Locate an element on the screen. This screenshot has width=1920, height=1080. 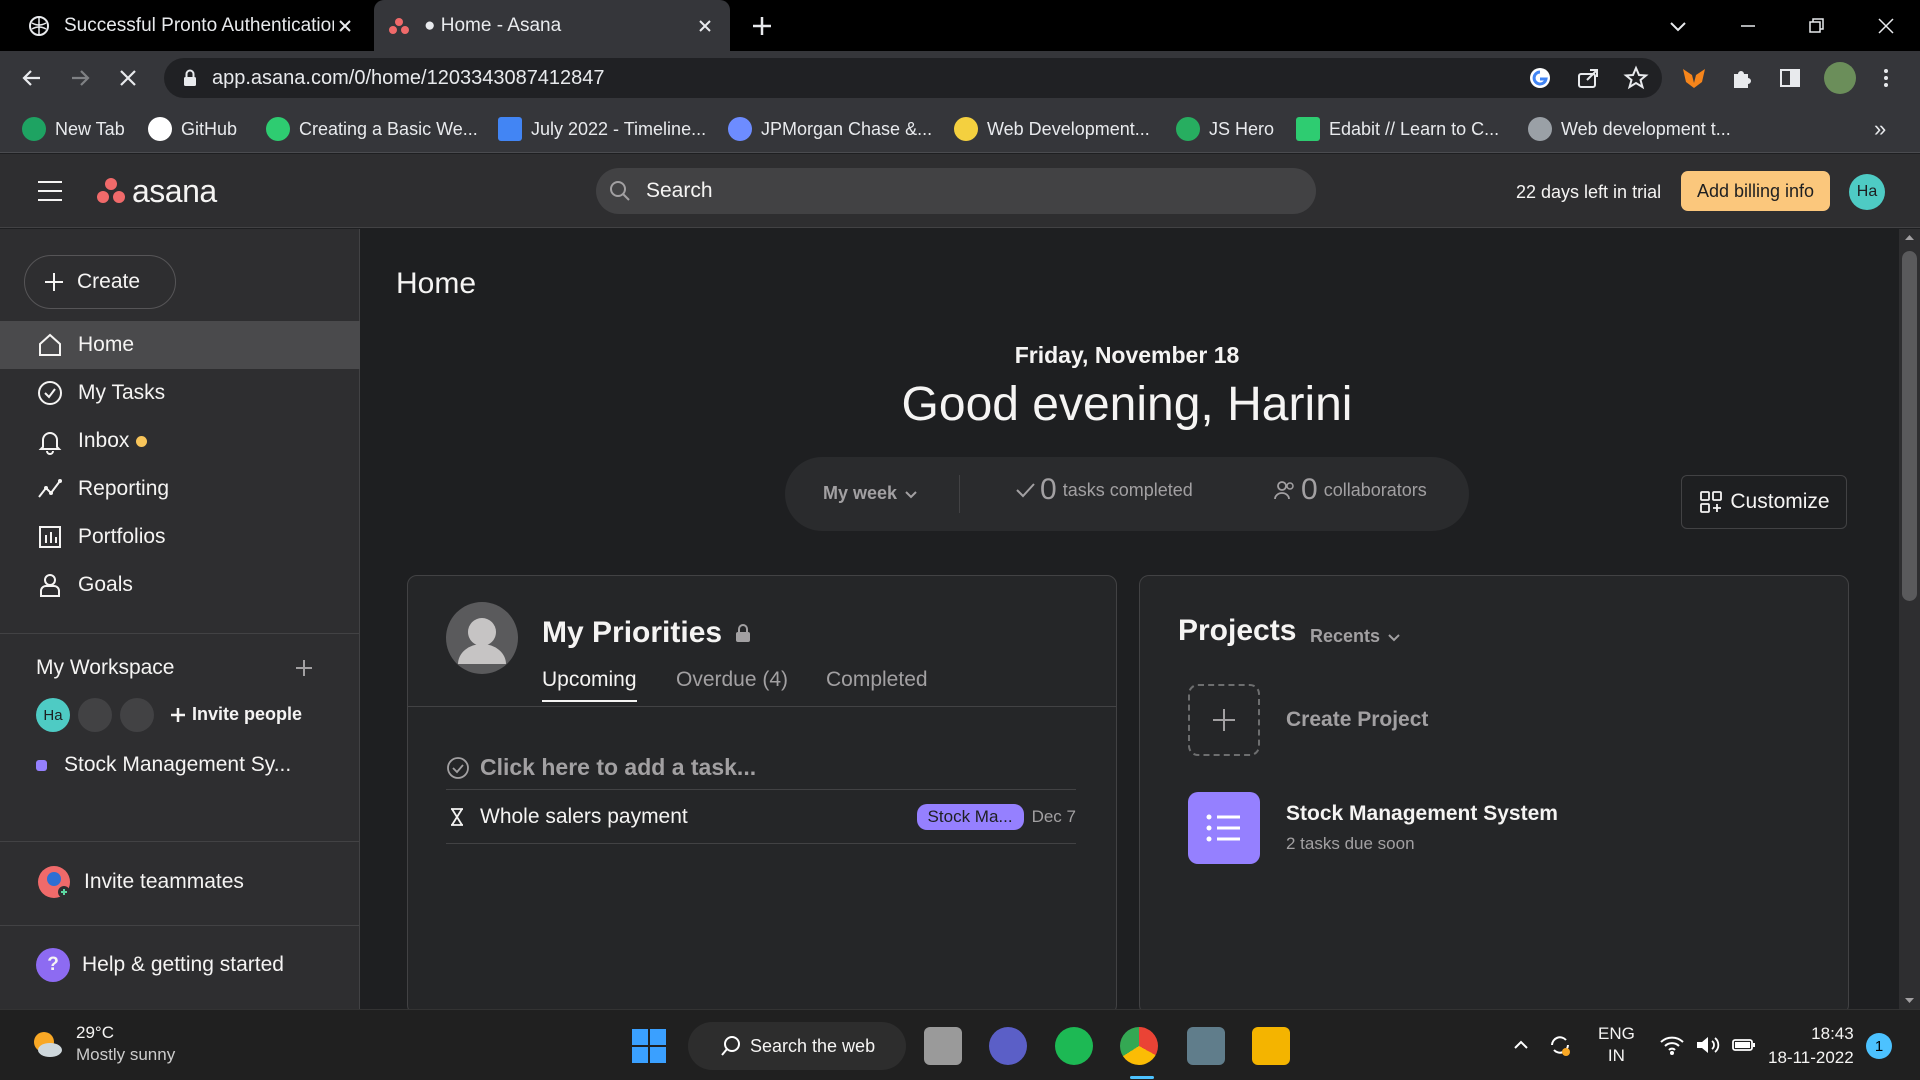
volume-icon is located at coordinates (1708, 1045).